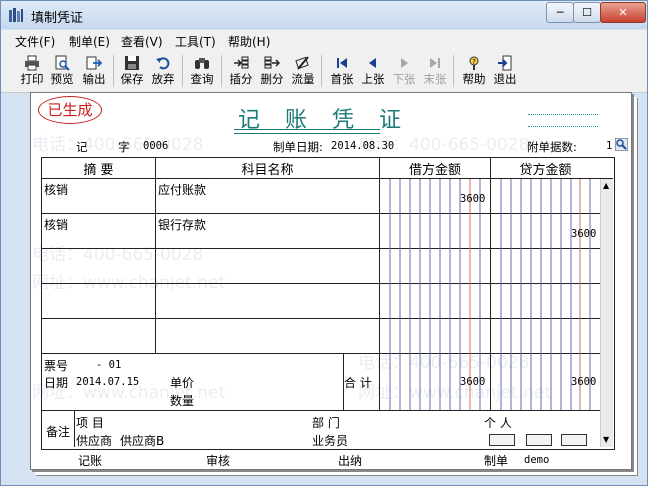  What do you see at coordinates (435, 79) in the screenshot?
I see `last-voucher-label: 末张` at bounding box center [435, 79].